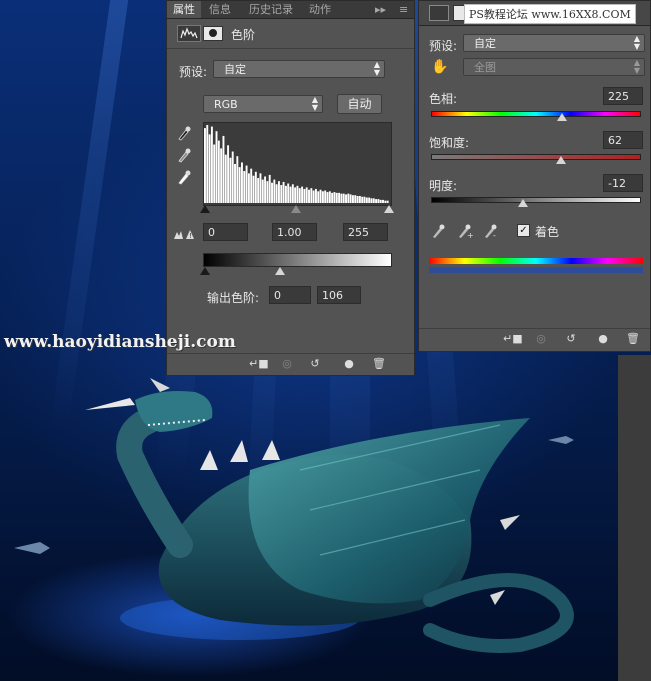 Image resolution: width=651 pixels, height=681 pixels. Describe the element at coordinates (523, 203) in the screenshot. I see `lightness-slider-thumb` at that location.